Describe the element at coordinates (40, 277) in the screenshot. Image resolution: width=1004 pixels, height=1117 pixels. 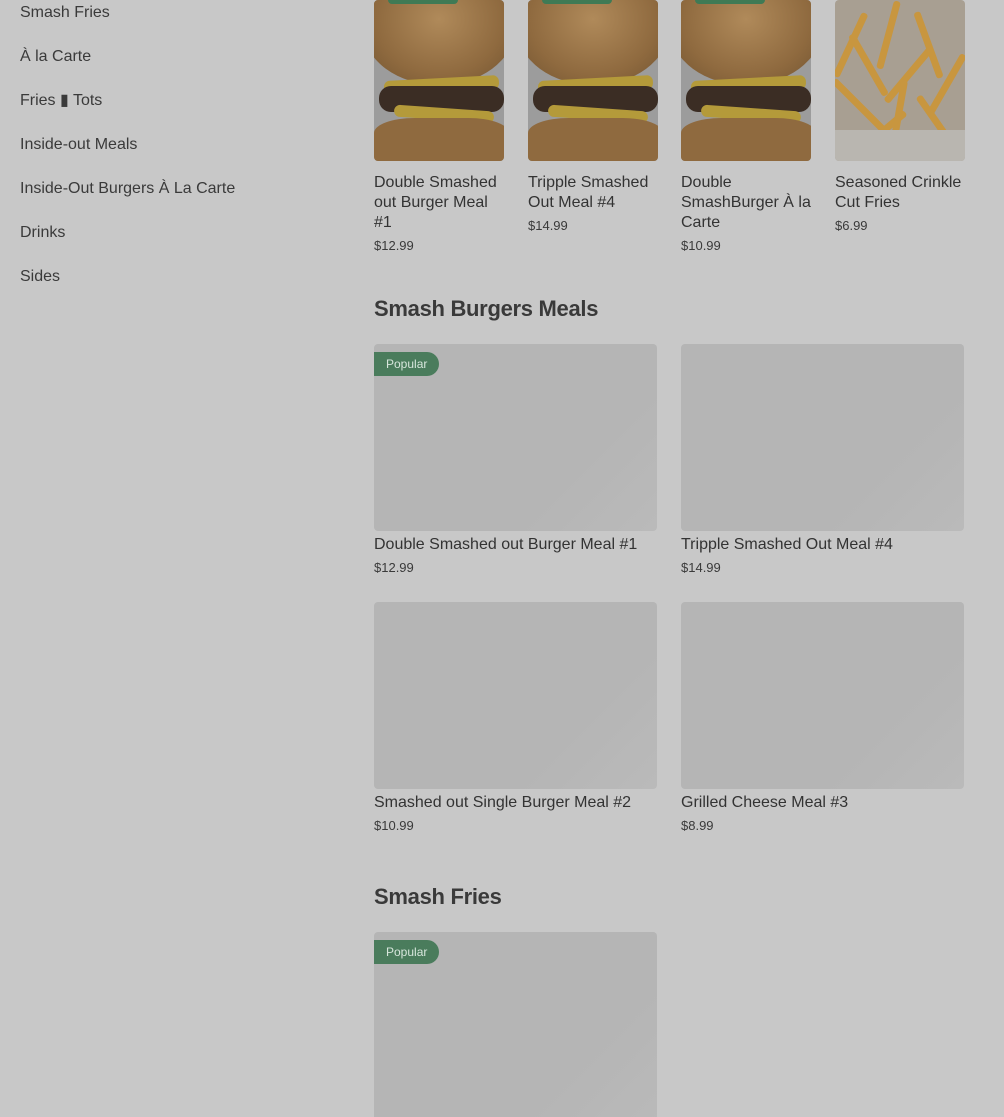
I see `sidebar-item-sides: Sides` at that location.